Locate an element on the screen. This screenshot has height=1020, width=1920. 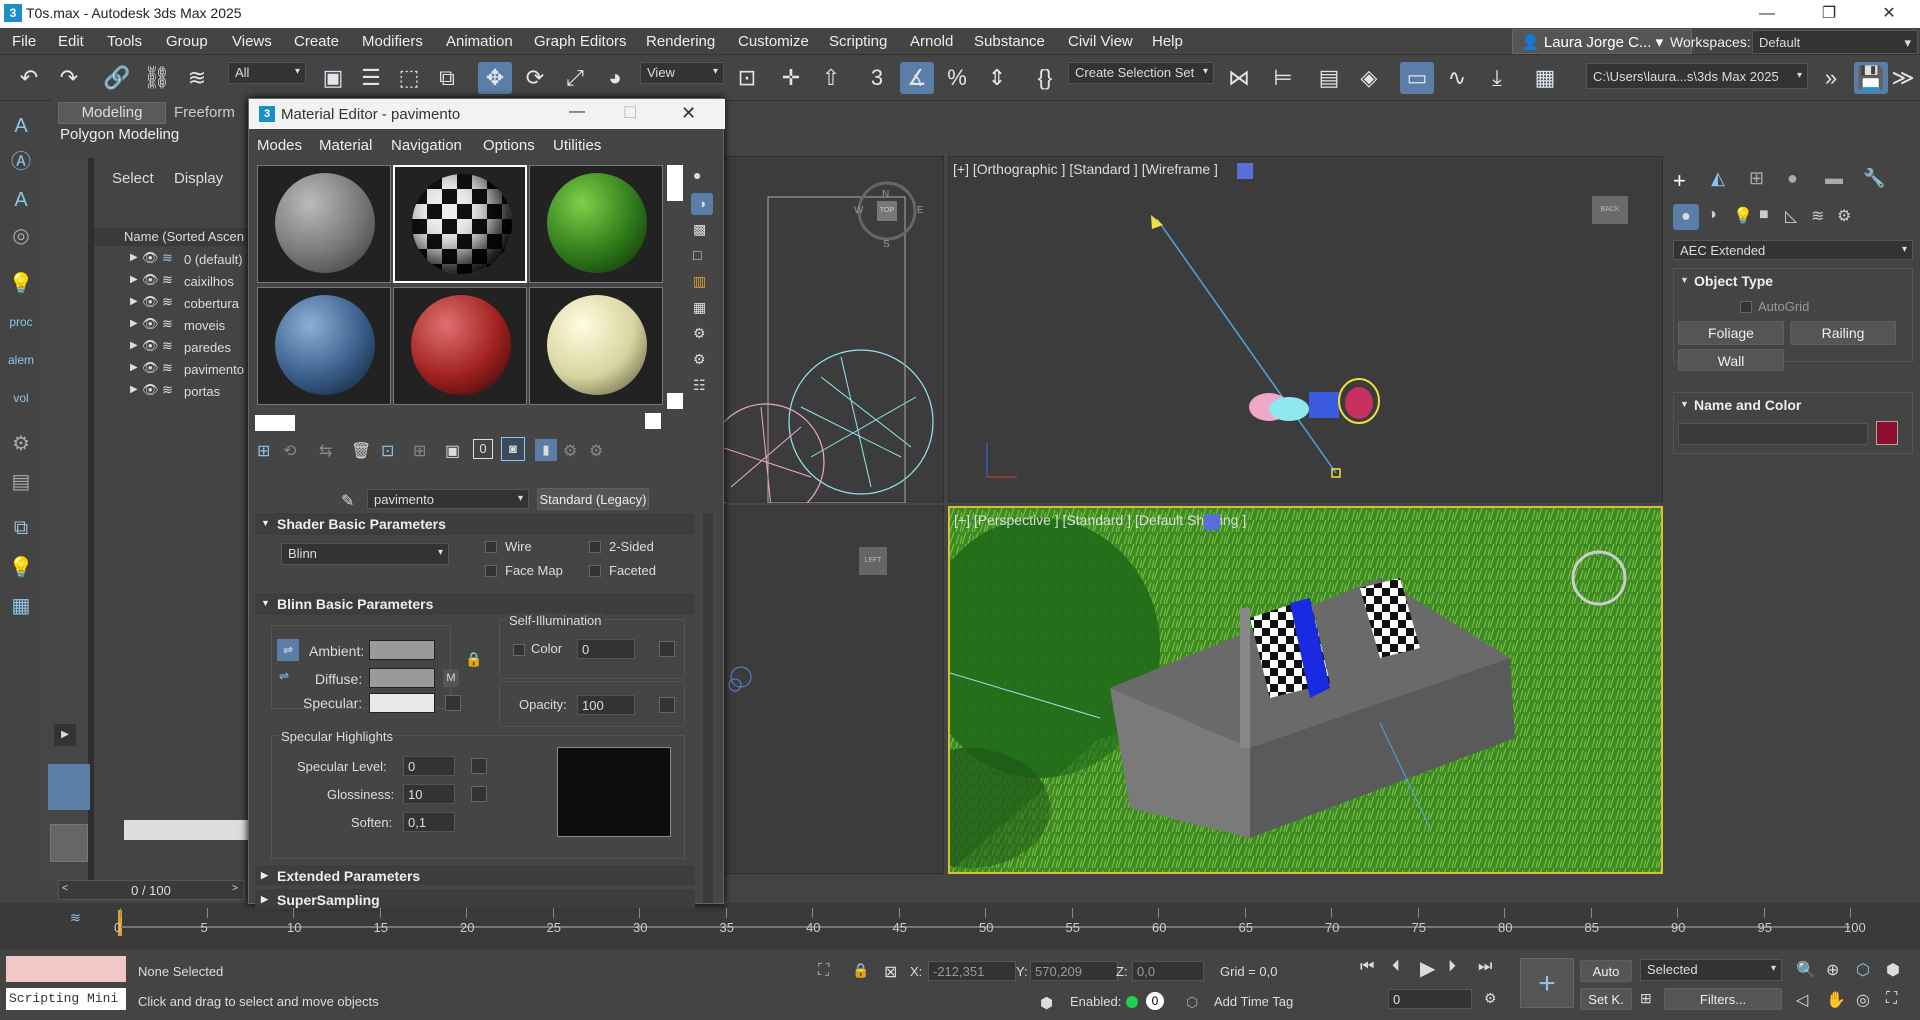
explorer-scrollbar is located at coordinates (186, 830).